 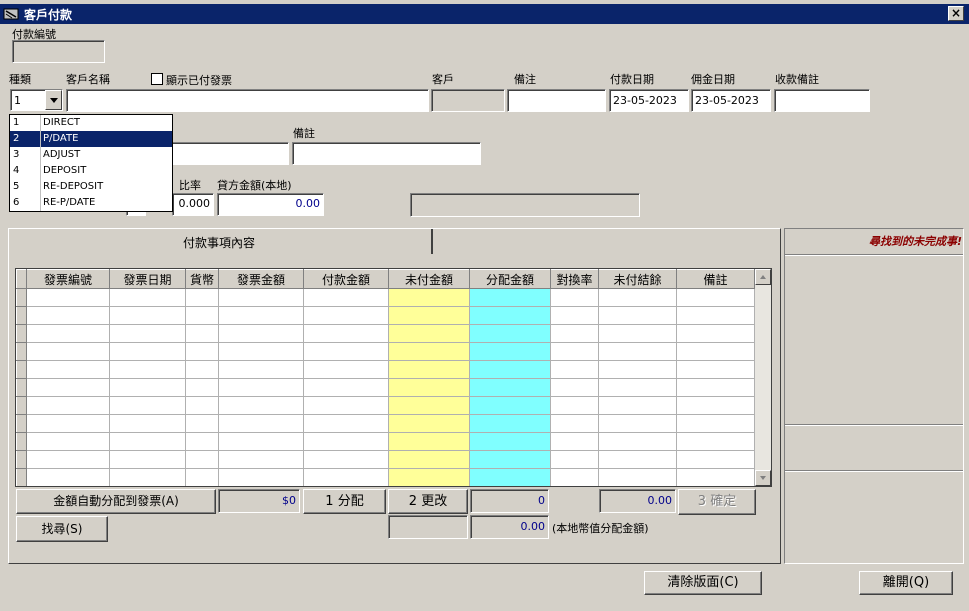 I want to click on col-invoice-date: 發票日期, so click(x=147, y=279).